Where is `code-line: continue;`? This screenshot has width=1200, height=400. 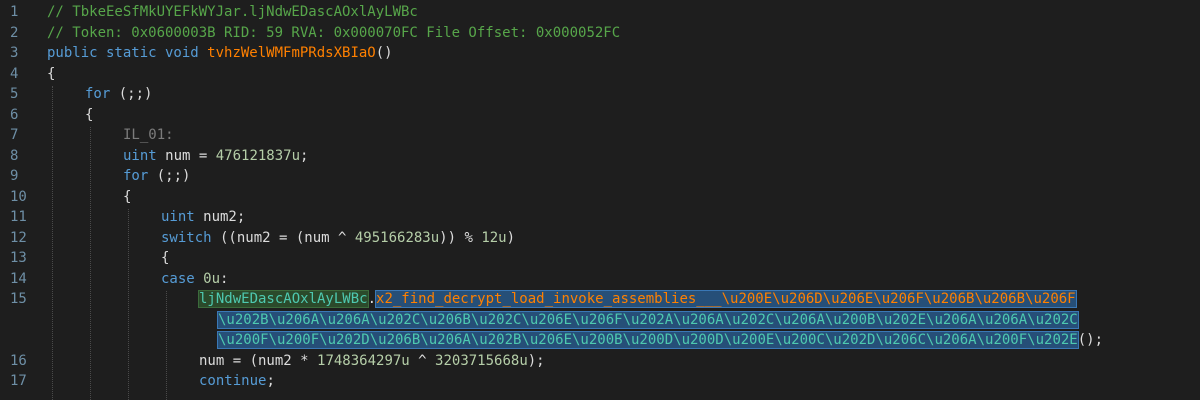
code-line: continue; is located at coordinates (237, 381).